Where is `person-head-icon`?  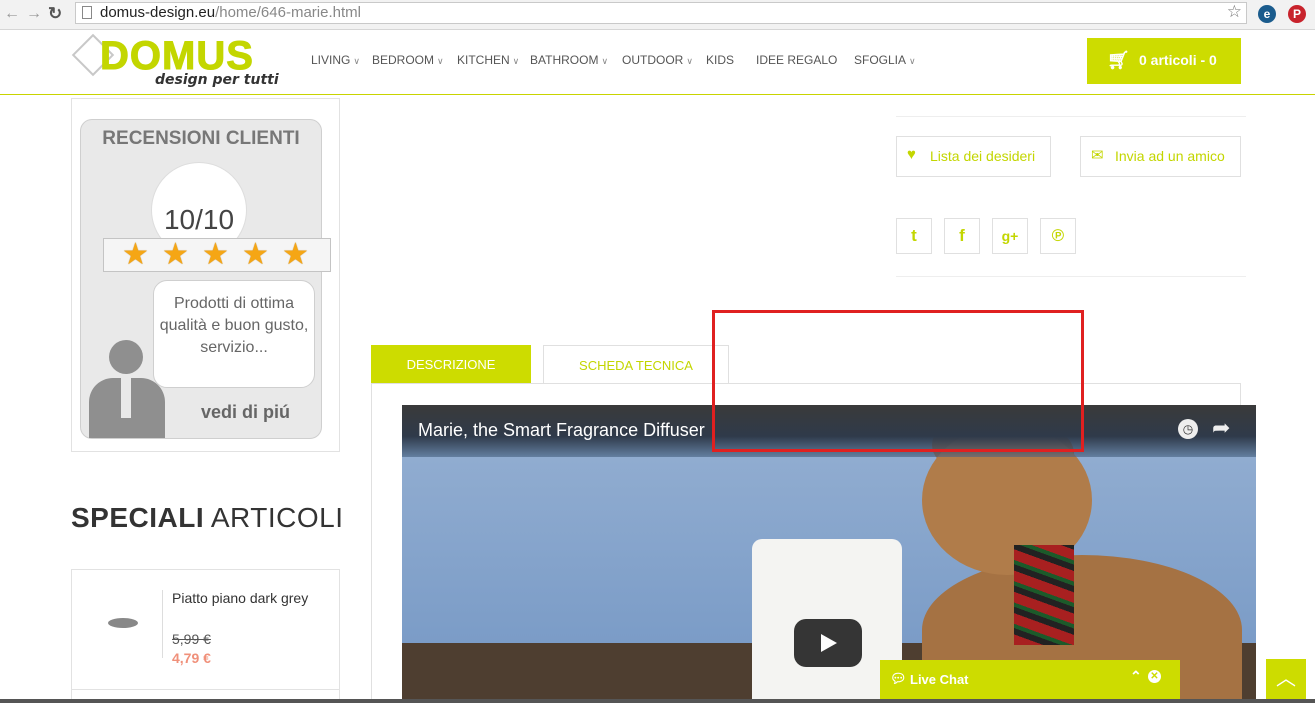
person-head-icon is located at coordinates (126, 357).